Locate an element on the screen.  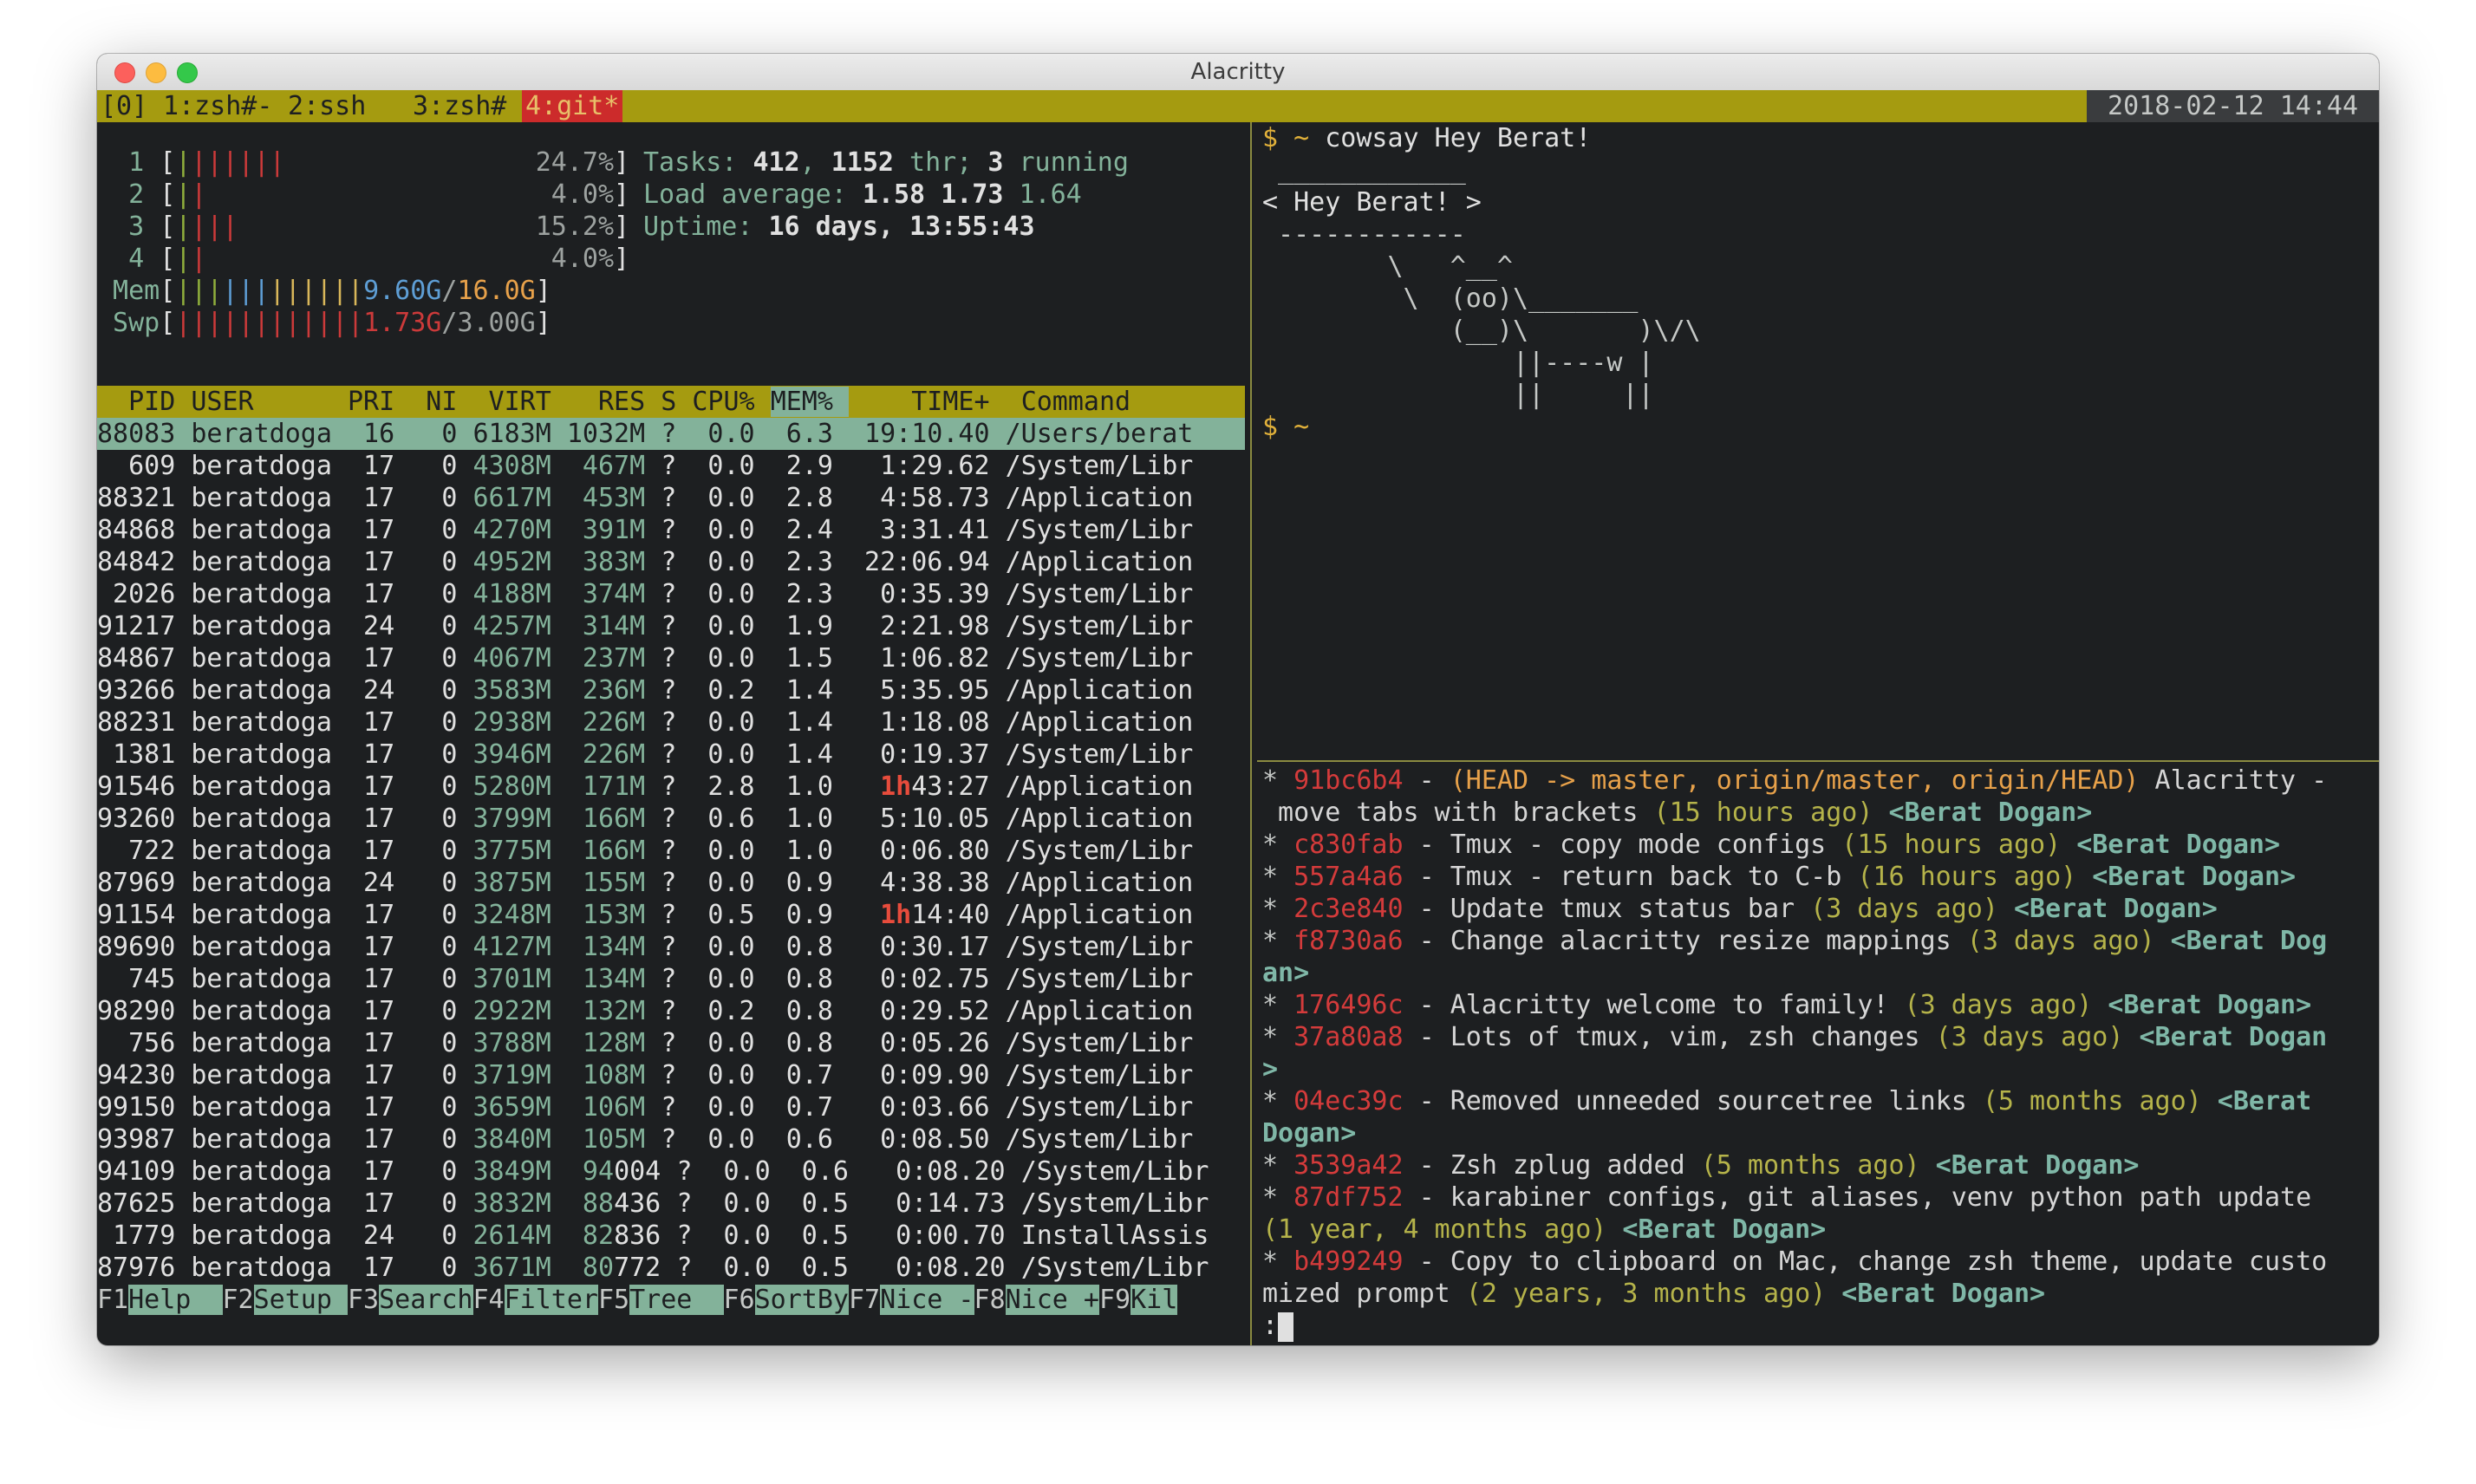
time: 0:02.75 is located at coordinates (928, 979).